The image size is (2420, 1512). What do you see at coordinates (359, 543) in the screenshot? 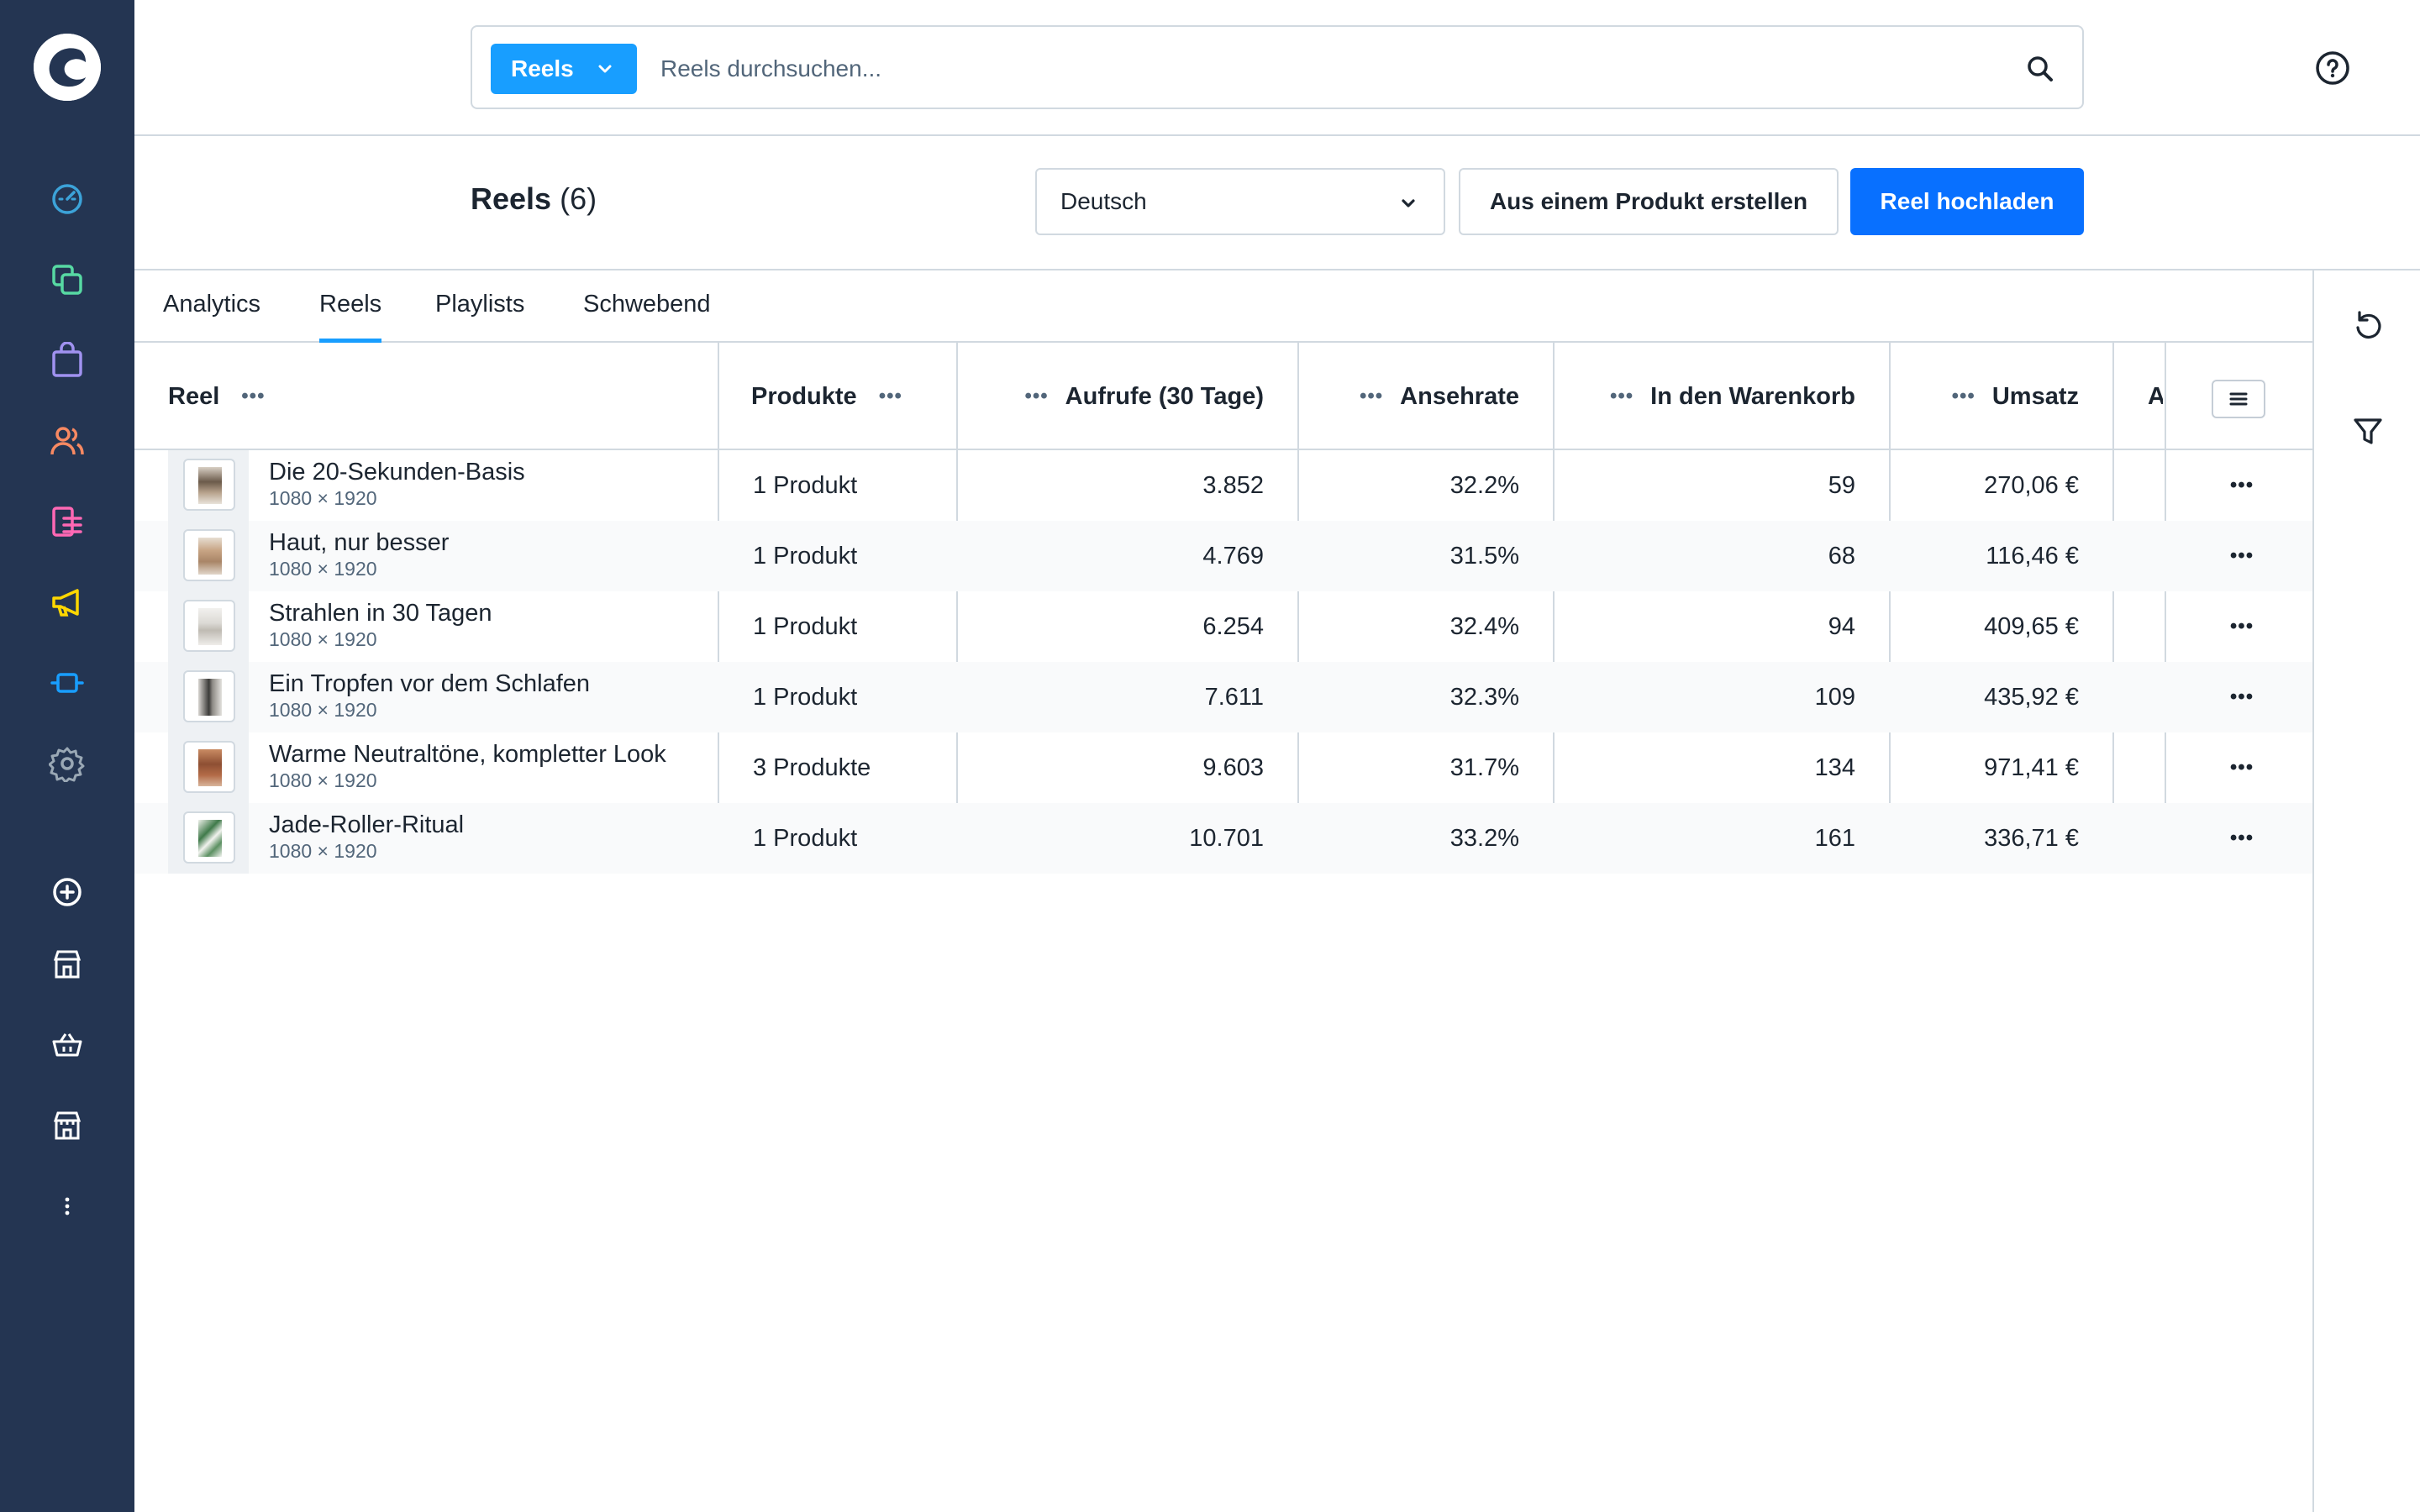
I see `reel-name: Haut, nur besser` at bounding box center [359, 543].